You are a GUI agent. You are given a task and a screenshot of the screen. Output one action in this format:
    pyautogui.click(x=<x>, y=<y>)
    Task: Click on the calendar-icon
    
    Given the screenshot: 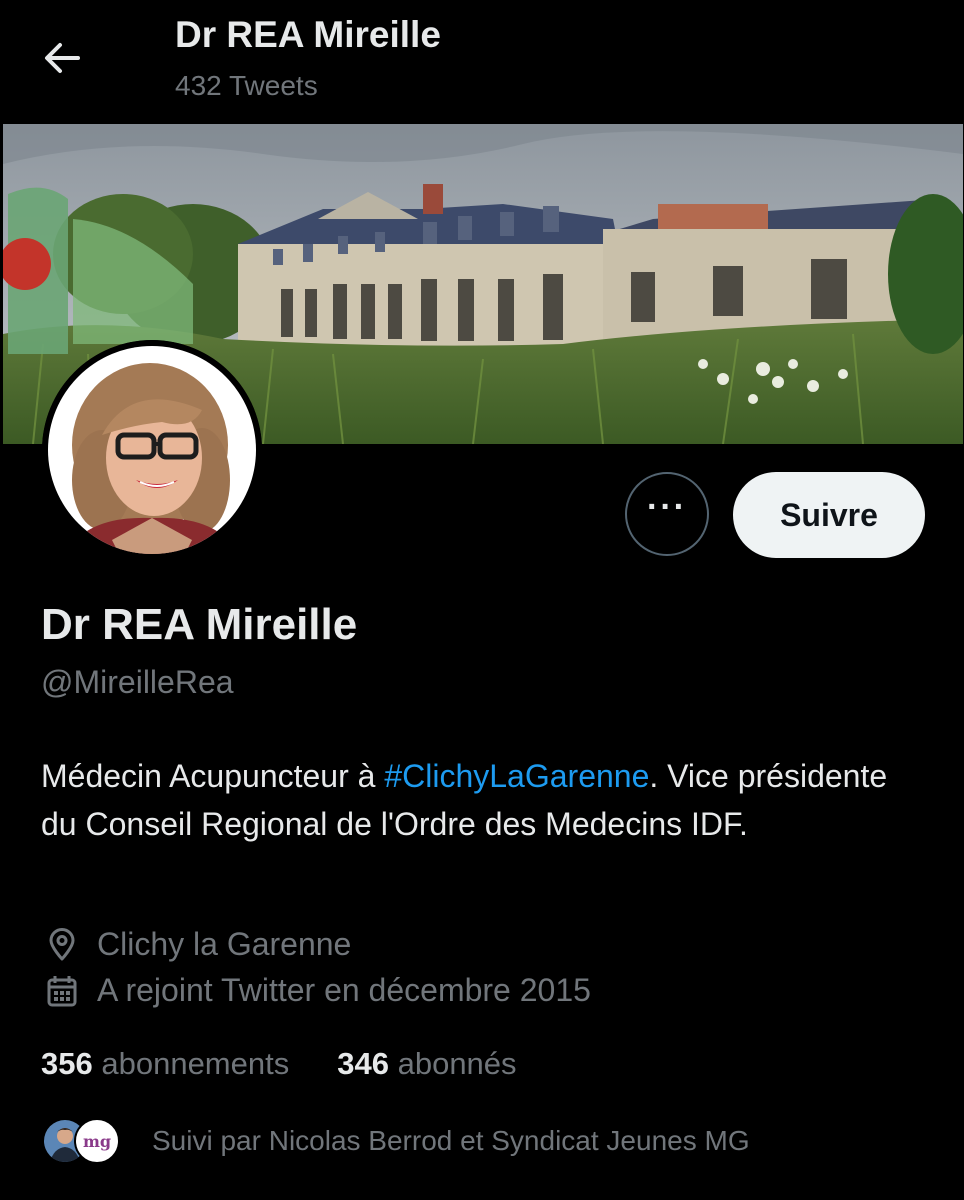 What is the action you would take?
    pyautogui.click(x=62, y=990)
    